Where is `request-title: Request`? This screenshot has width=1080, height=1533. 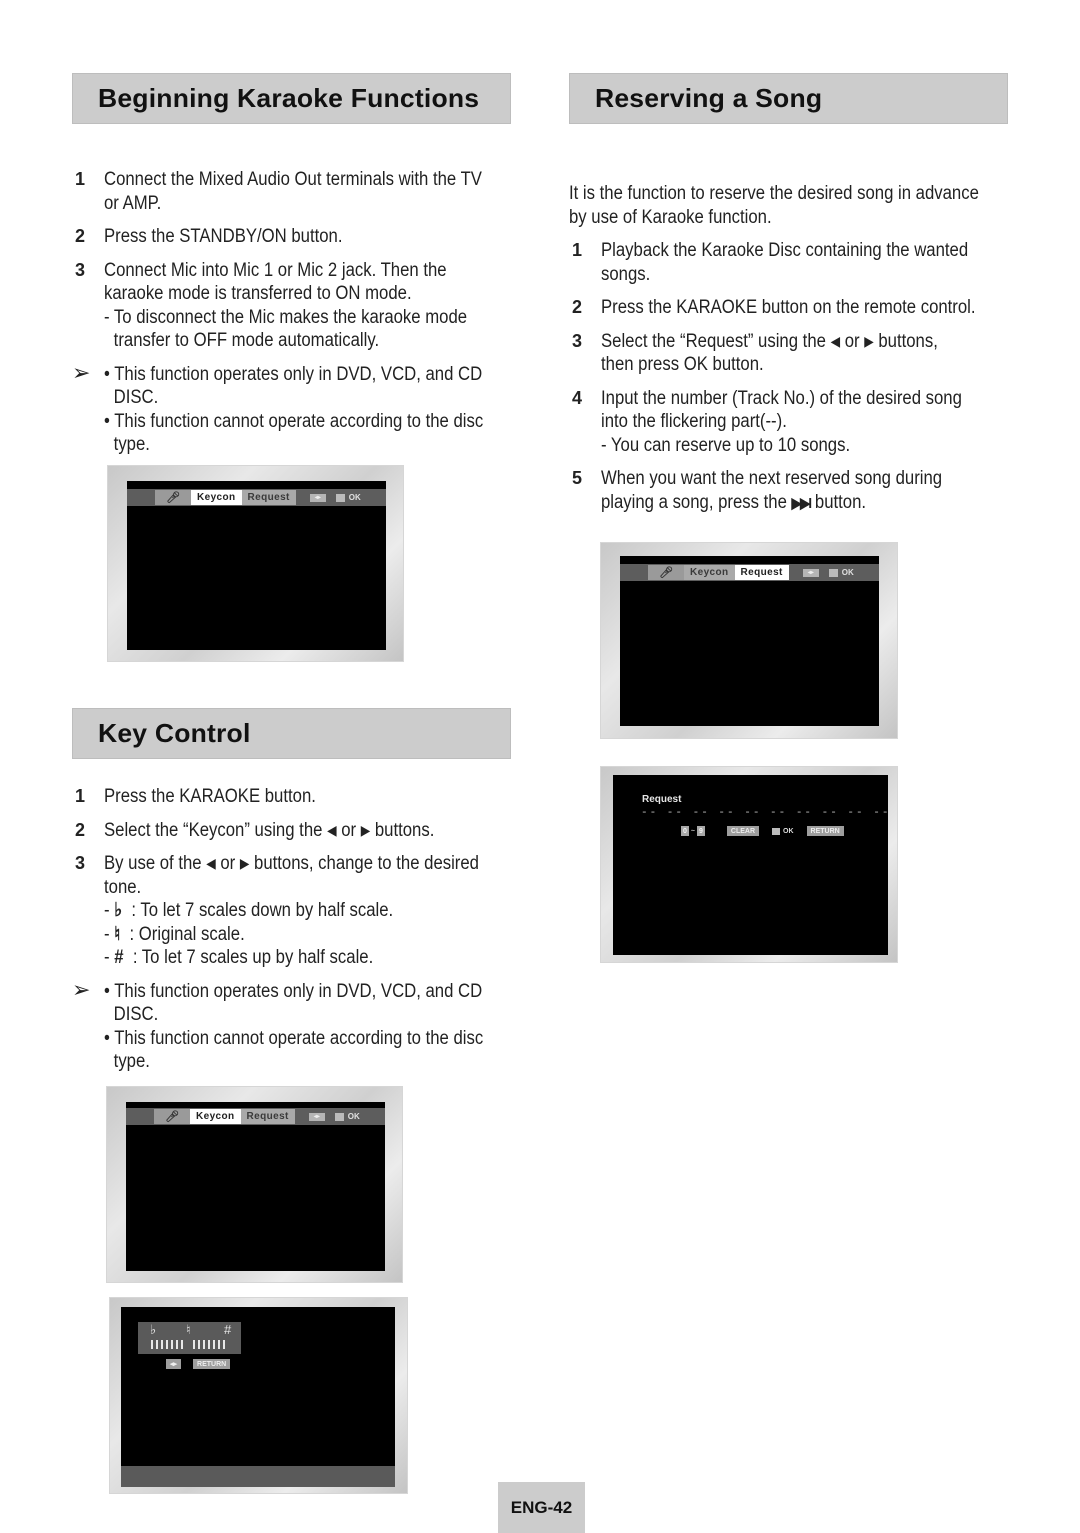 request-title: Request is located at coordinates (662, 799).